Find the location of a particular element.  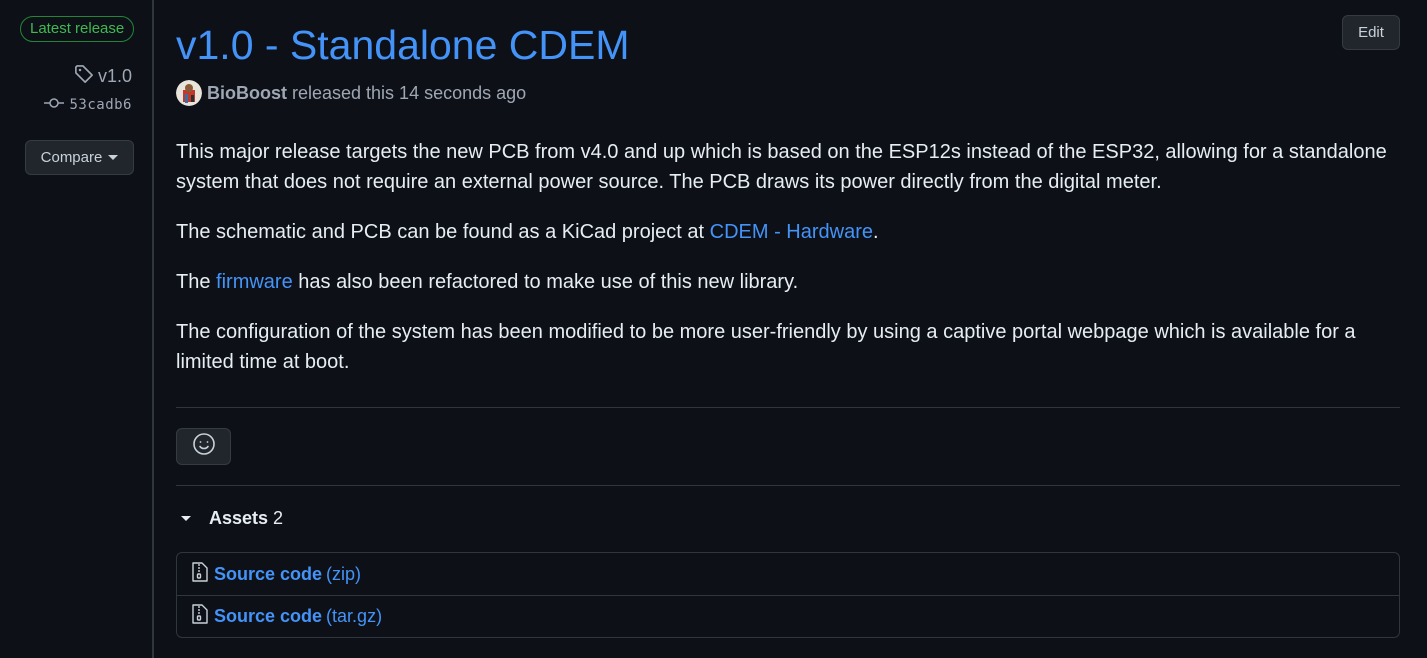

asset-row-targz: Source code (tar.gz) is located at coordinates (788, 616).